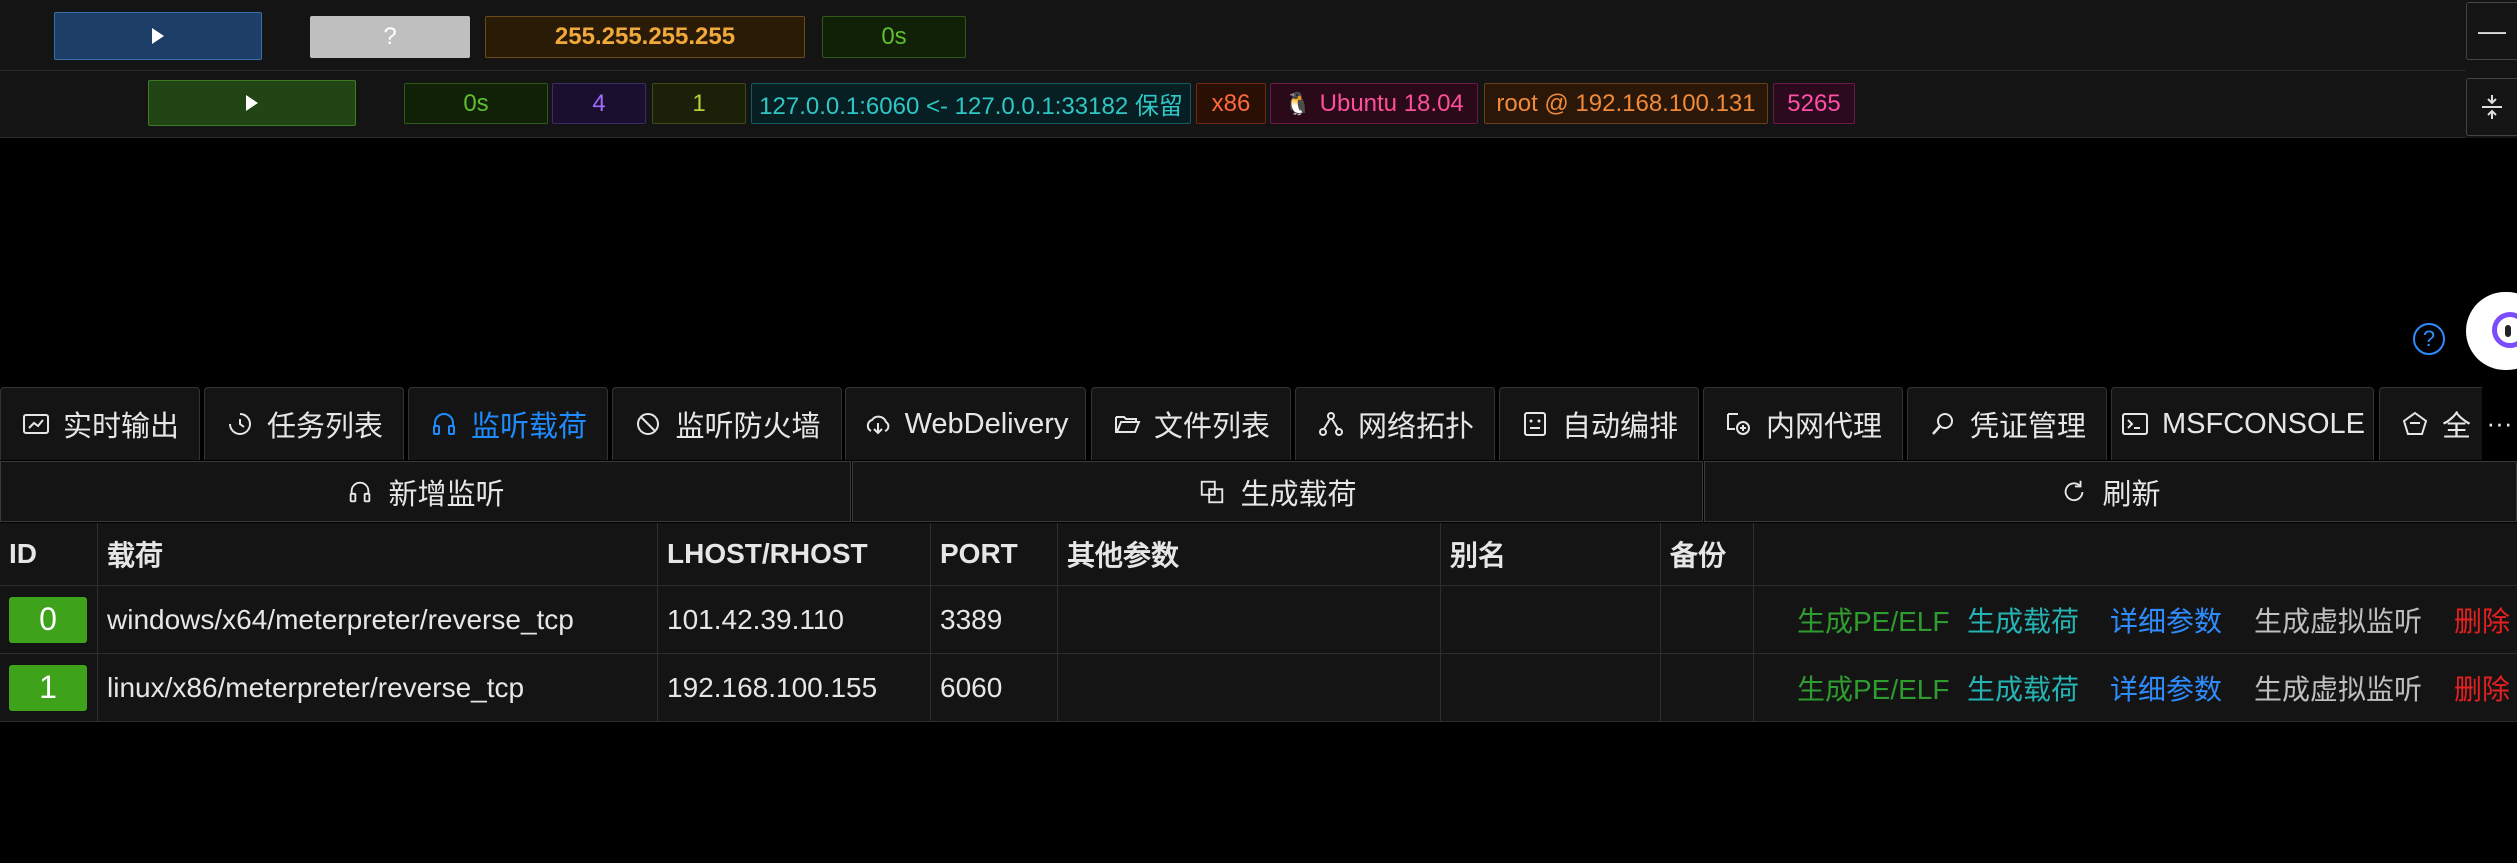  What do you see at coordinates (648, 424) in the screenshot?
I see `stop-icon` at bounding box center [648, 424].